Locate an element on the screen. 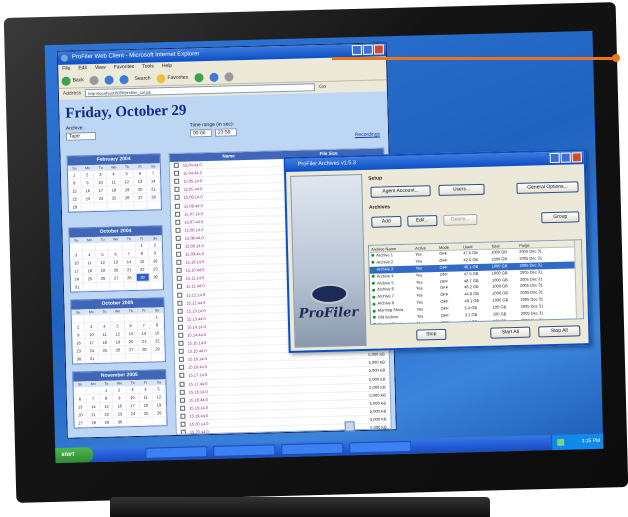  home-icon is located at coordinates (124, 79).